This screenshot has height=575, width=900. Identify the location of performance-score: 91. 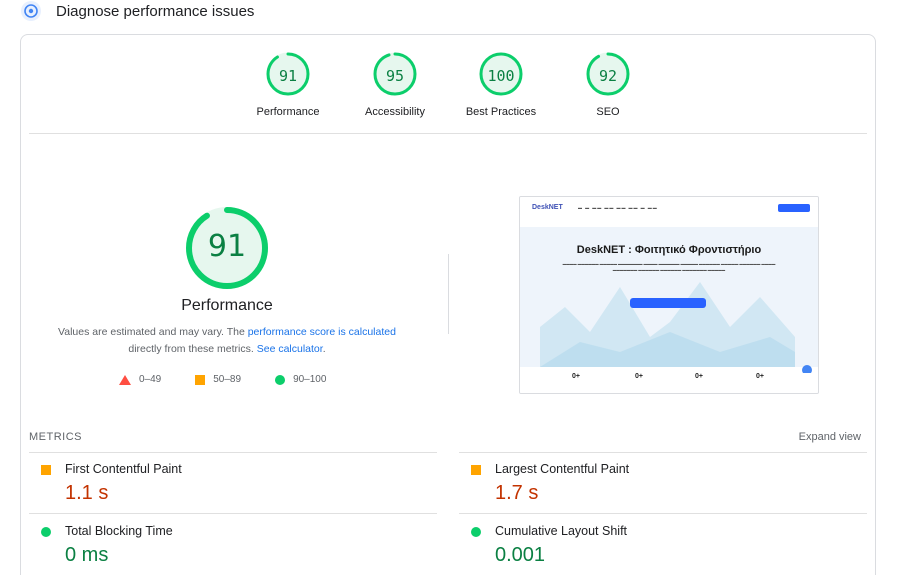
(227, 246).